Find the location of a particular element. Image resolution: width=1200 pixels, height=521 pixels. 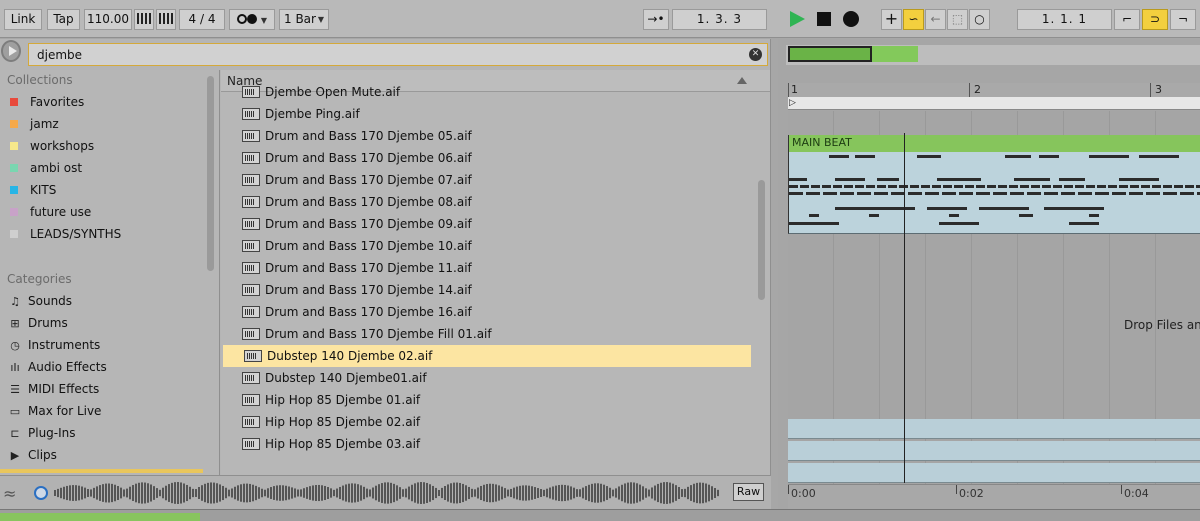

start-marker-icon: ▷ is located at coordinates (792, 103).